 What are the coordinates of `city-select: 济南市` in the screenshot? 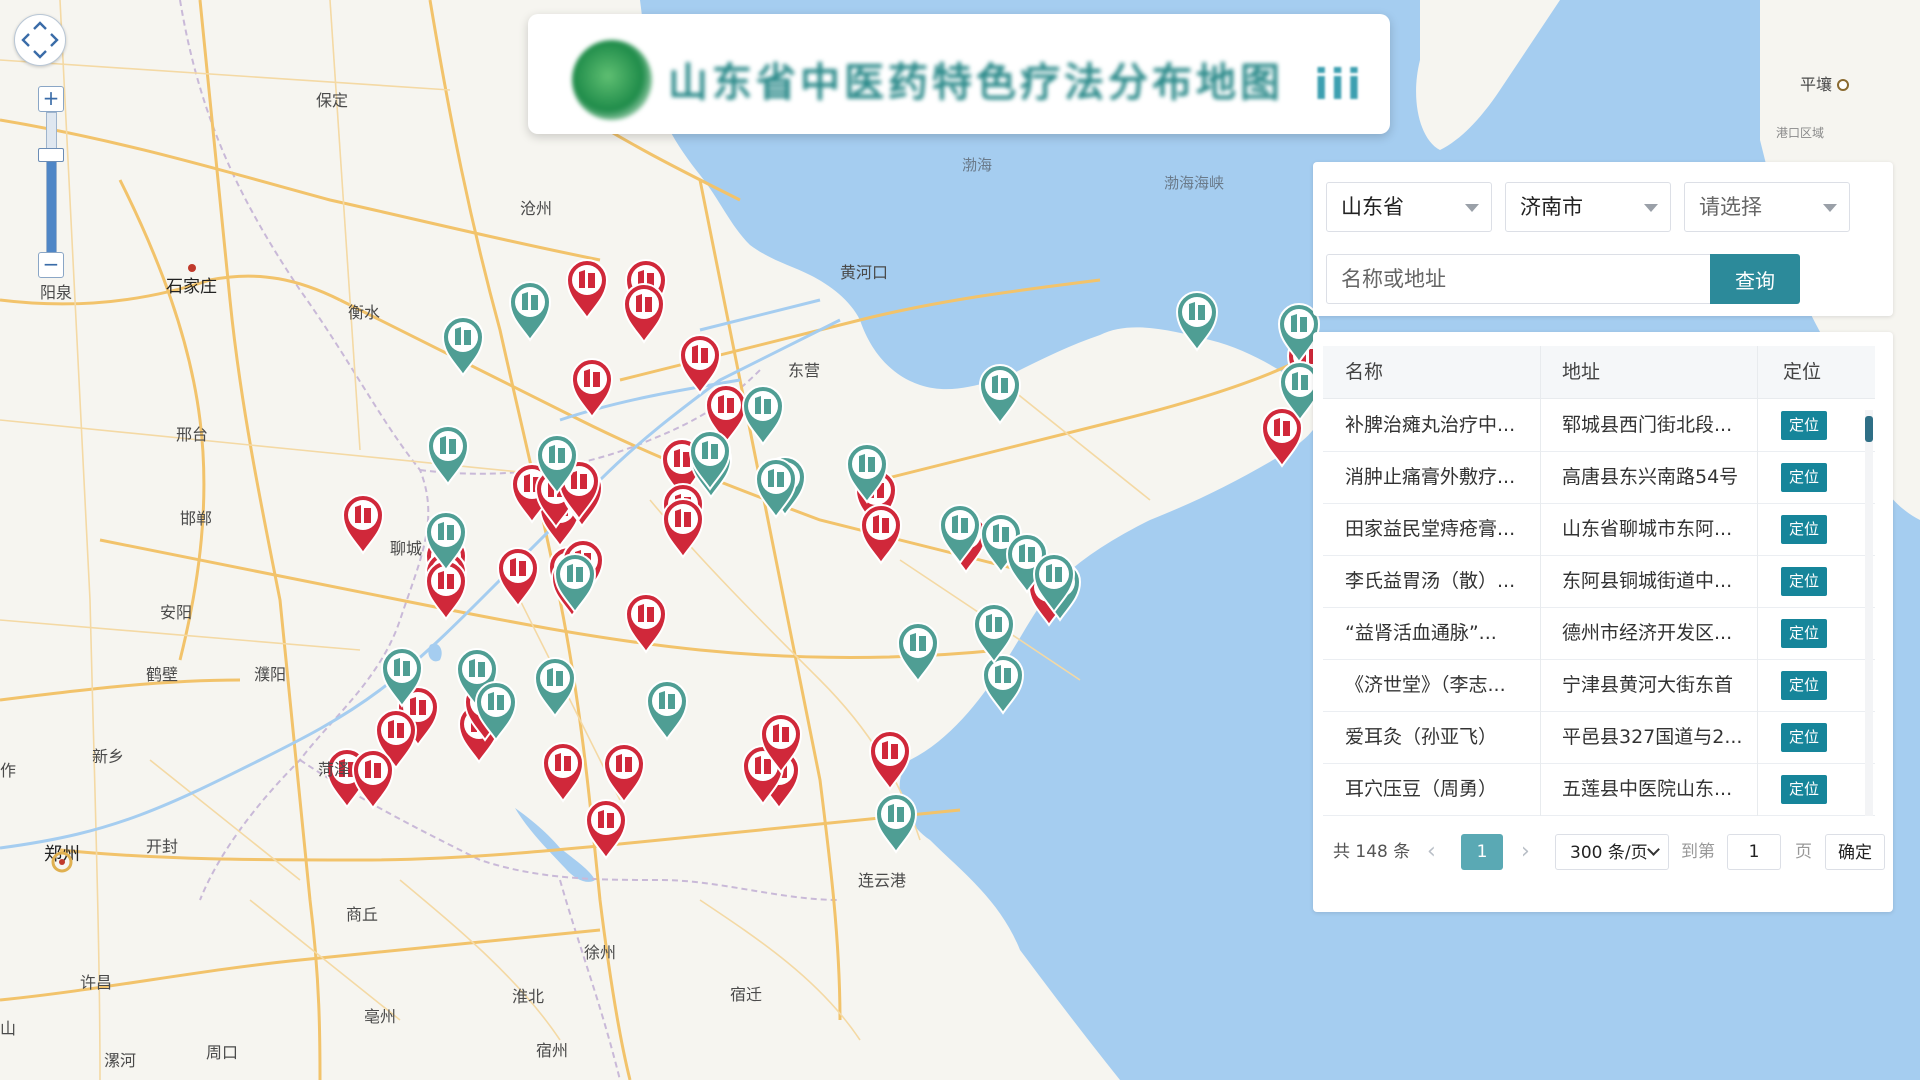 It's located at (1588, 207).